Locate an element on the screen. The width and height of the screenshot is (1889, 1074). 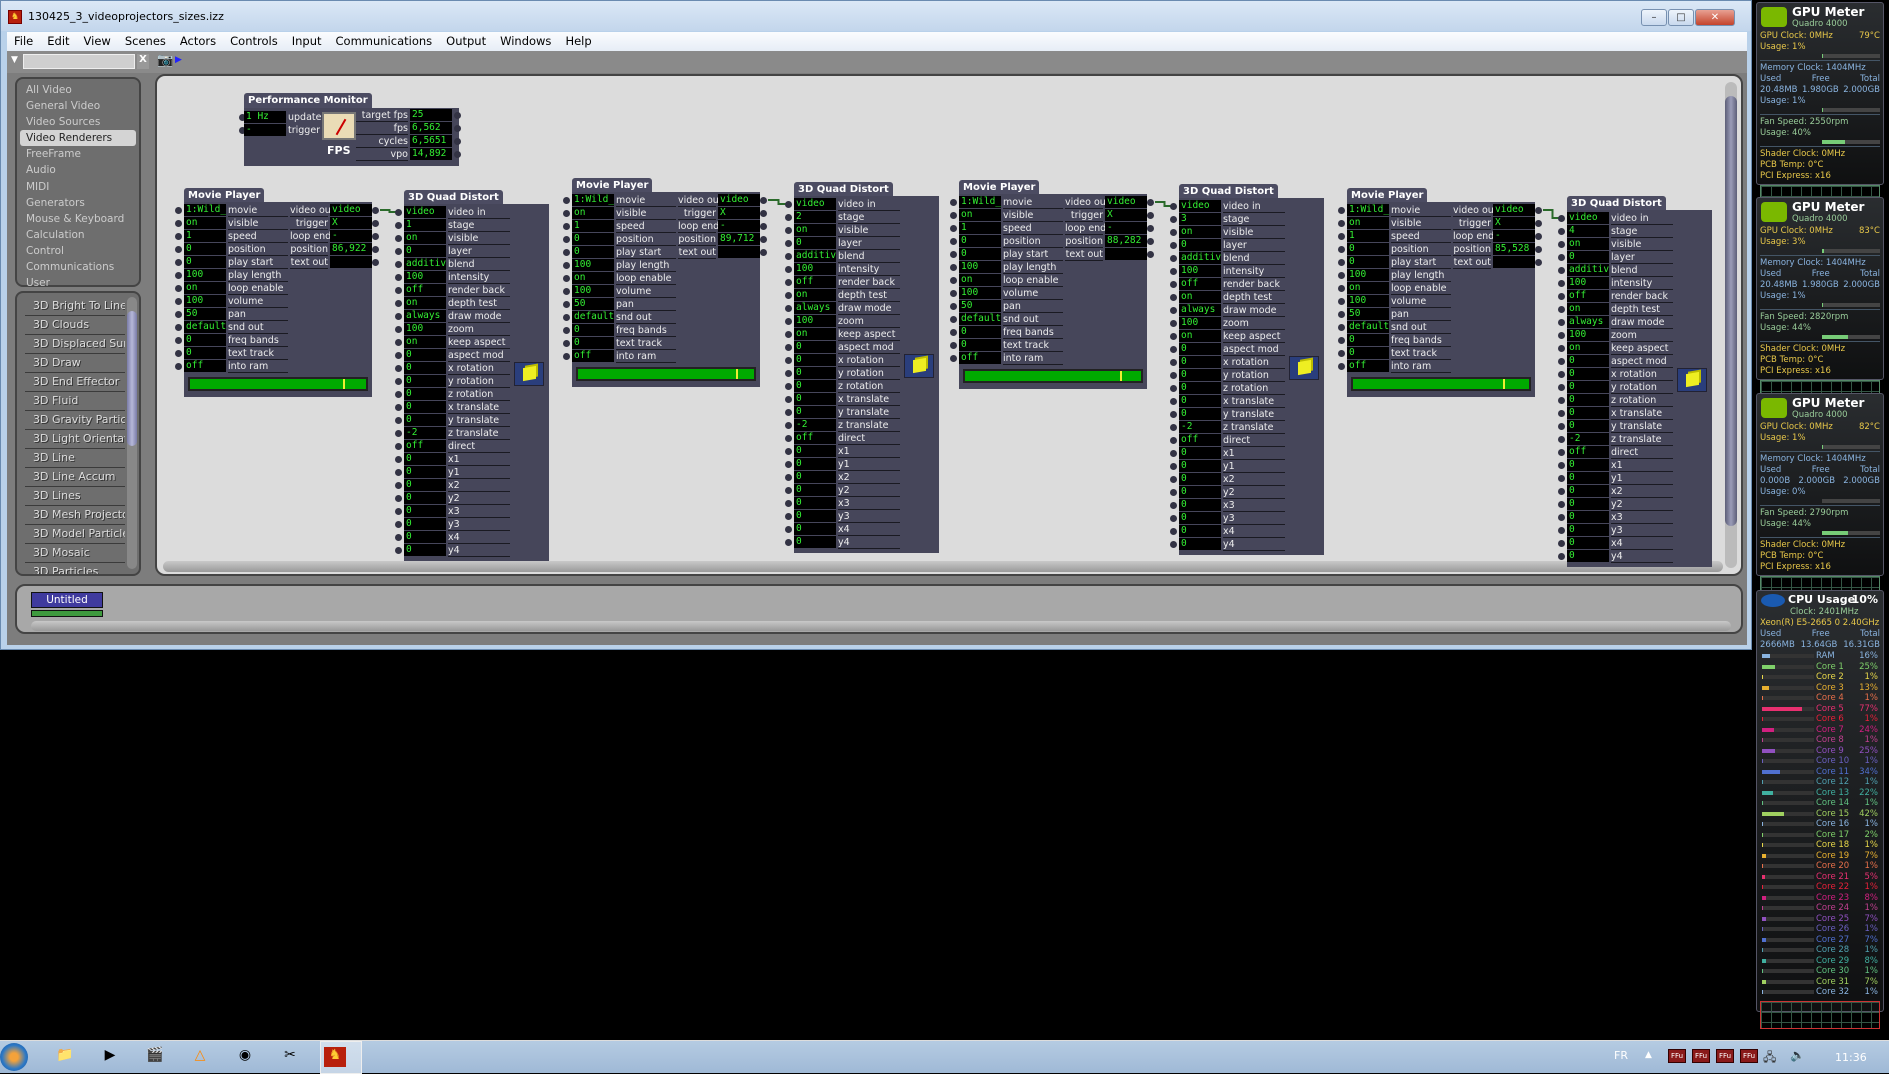
input-value: 50 is located at coordinates (593, 304).